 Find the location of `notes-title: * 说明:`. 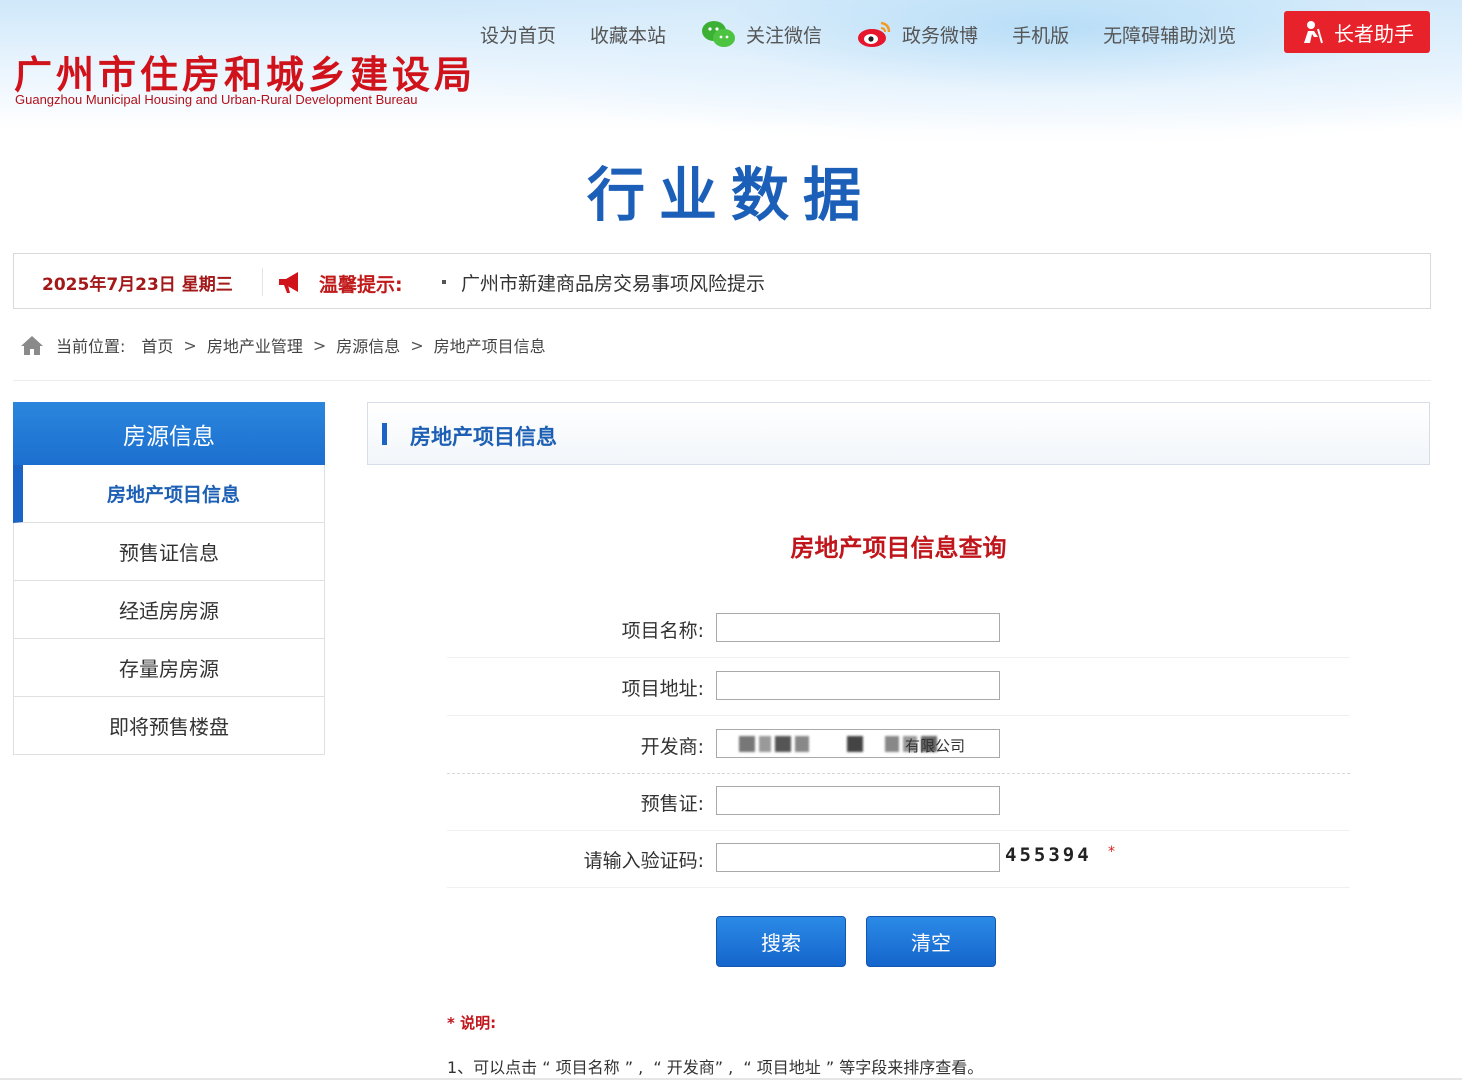

notes-title: * 说明: is located at coordinates (472, 1023).